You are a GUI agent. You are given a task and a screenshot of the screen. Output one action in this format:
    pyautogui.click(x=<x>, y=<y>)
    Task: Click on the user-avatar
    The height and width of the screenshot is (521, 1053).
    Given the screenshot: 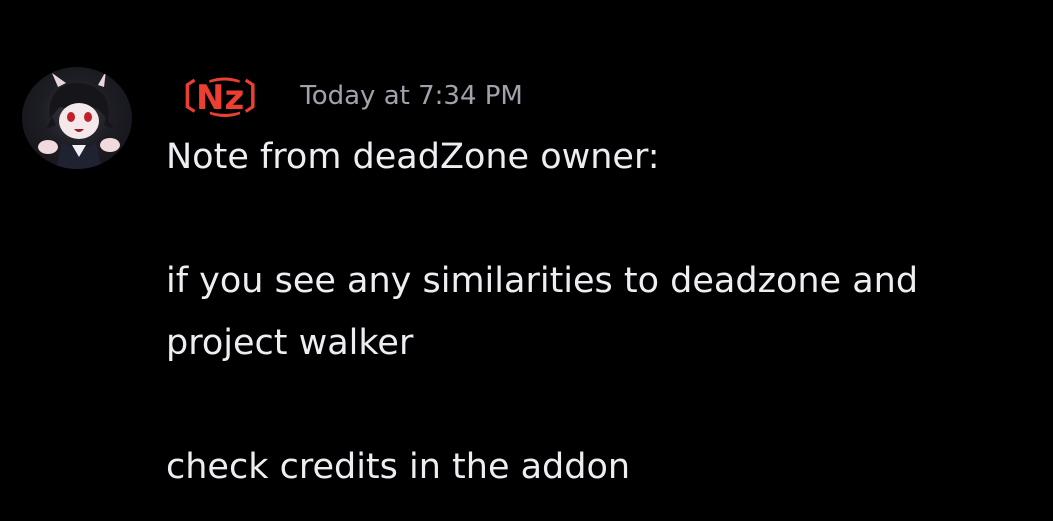 What is the action you would take?
    pyautogui.click(x=77, y=118)
    